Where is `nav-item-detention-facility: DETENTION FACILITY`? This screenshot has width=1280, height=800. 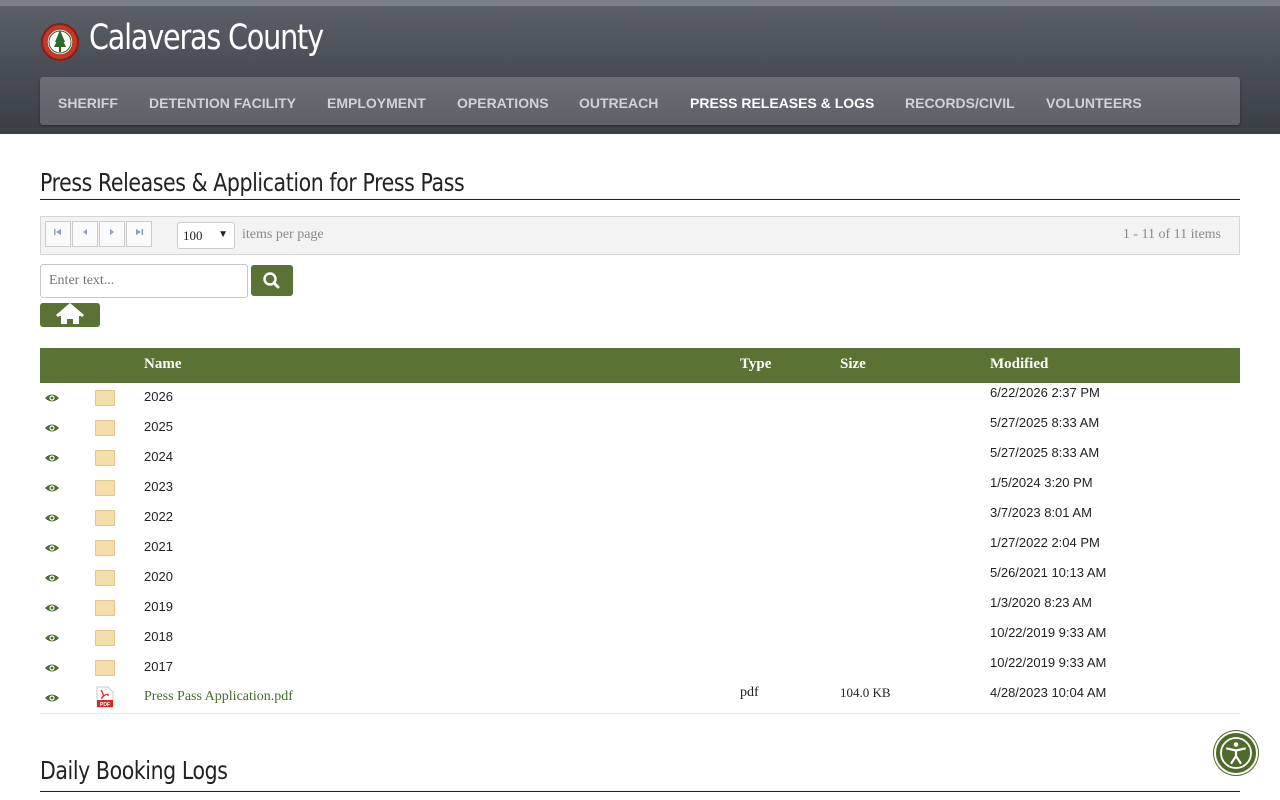 nav-item-detention-facility: DETENTION FACILITY is located at coordinates (222, 101).